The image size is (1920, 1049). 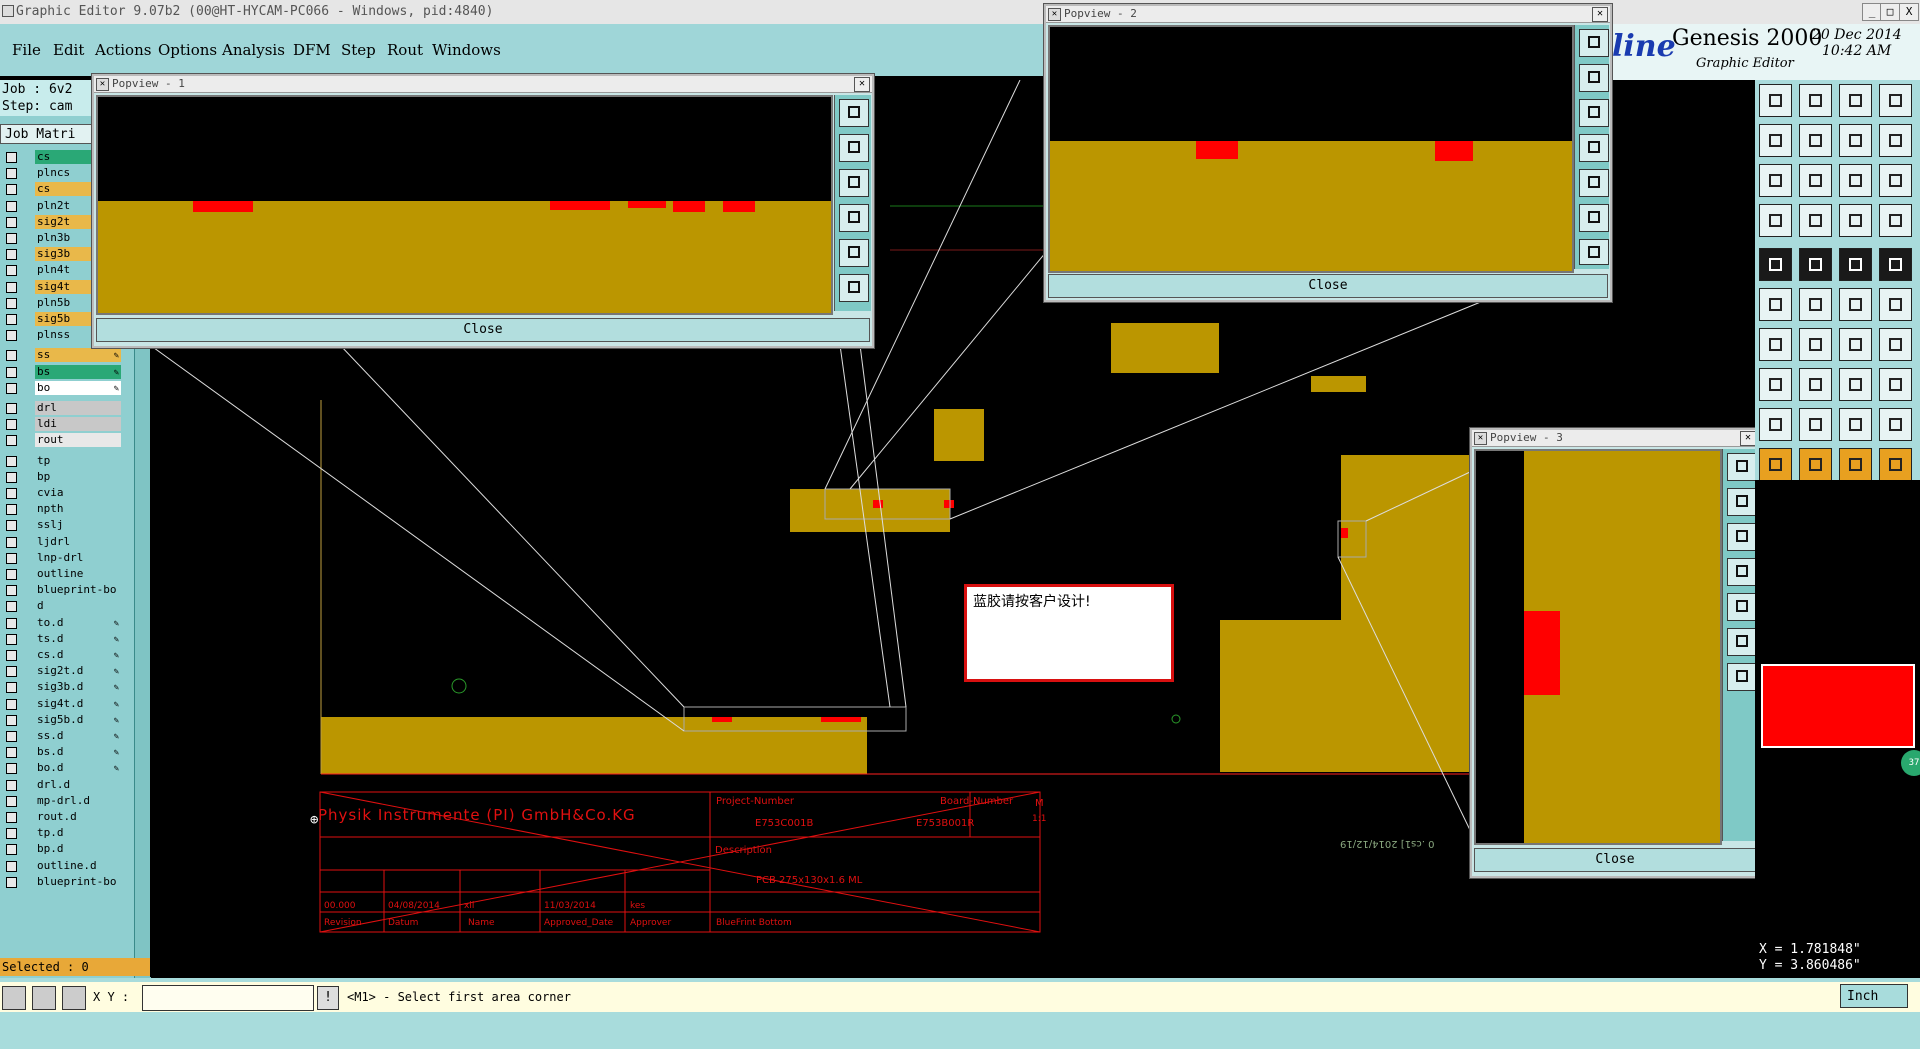 I want to click on job-matrix-button: Job Matri, so click(x=46, y=134).